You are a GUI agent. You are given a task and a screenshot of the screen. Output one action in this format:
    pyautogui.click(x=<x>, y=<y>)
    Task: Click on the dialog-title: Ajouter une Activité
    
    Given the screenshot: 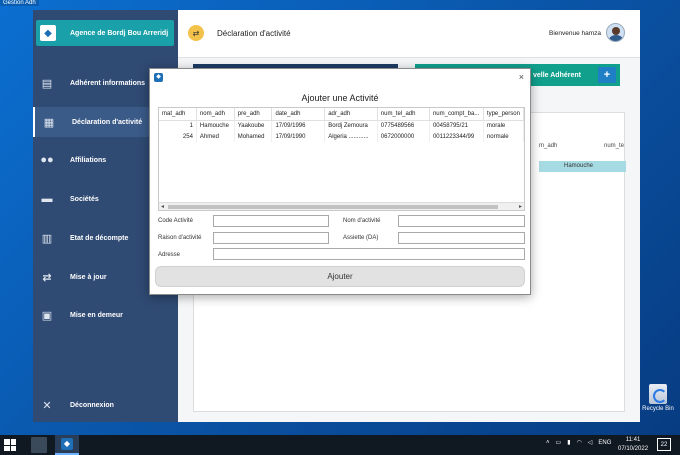 What is the action you would take?
    pyautogui.click(x=340, y=98)
    